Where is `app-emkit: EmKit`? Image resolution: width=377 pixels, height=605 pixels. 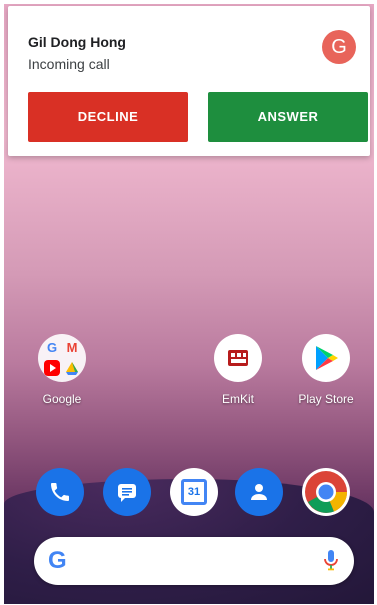
app-emkit: EmKit is located at coordinates (238, 370).